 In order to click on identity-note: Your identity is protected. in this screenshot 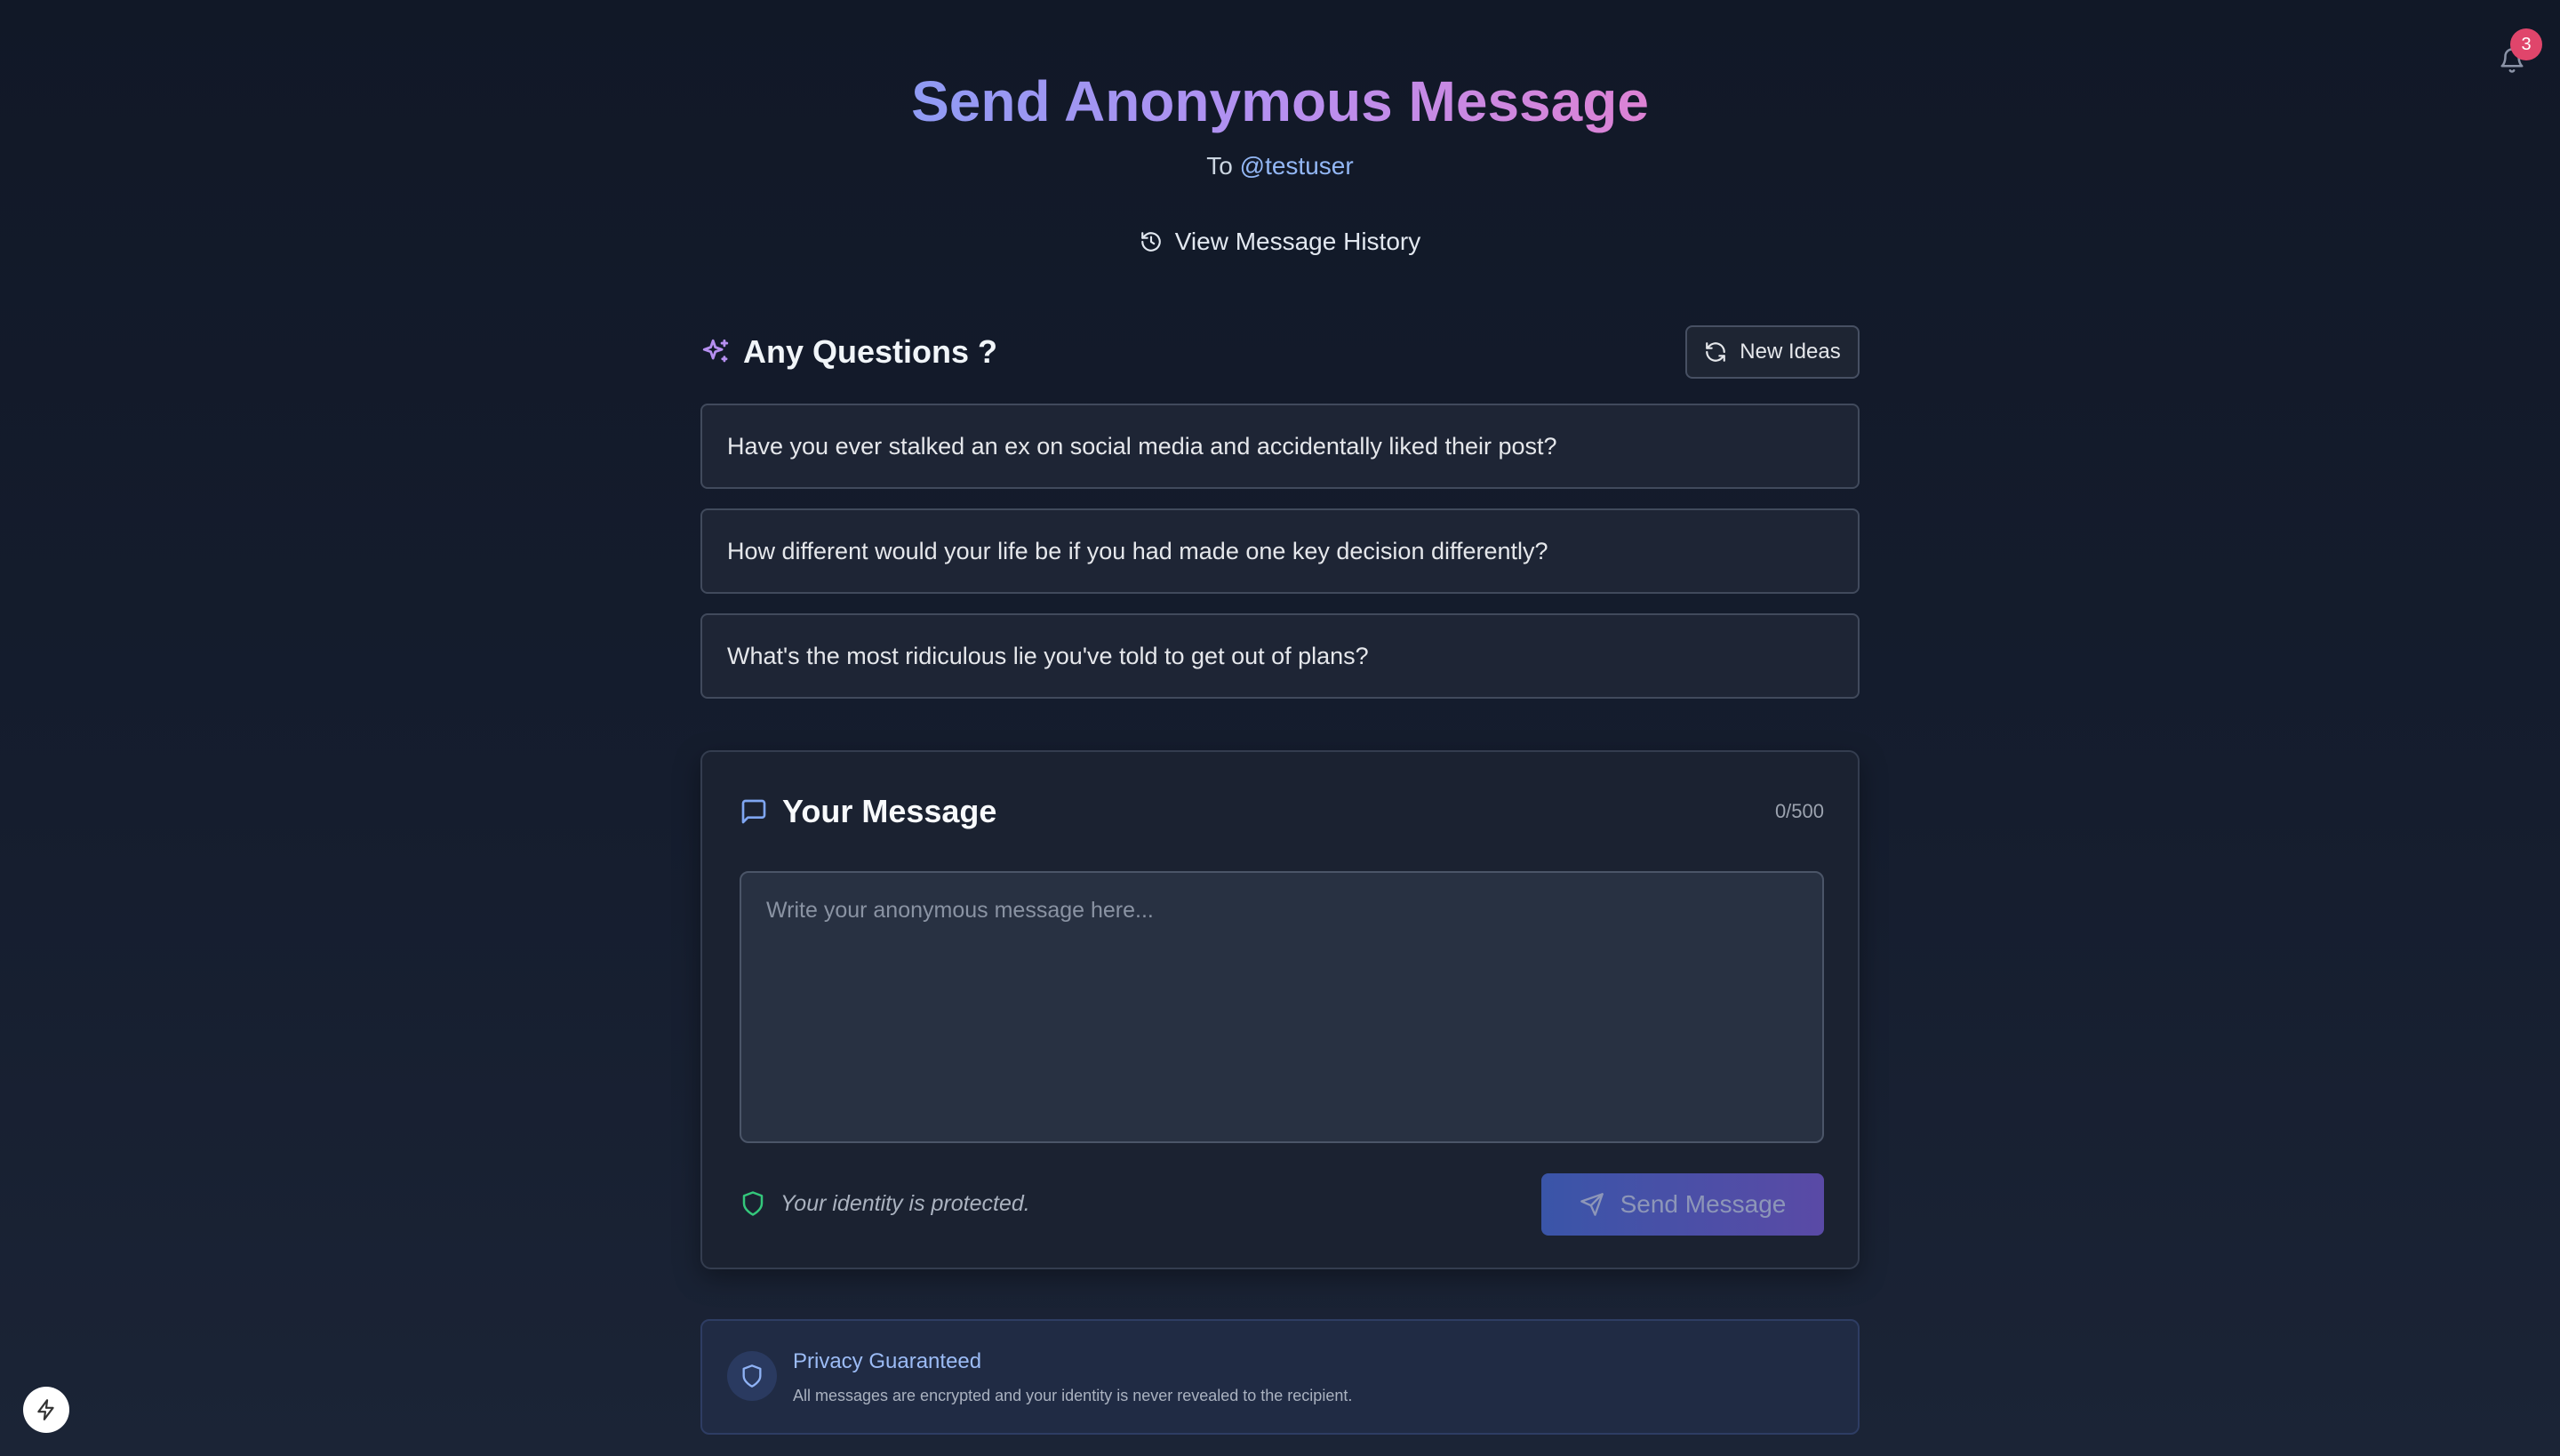, I will do `click(885, 1203)`.